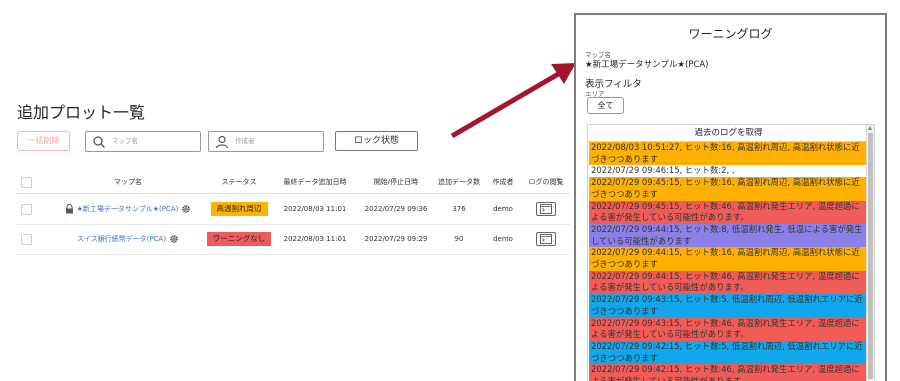 The height and width of the screenshot is (381, 900). I want to click on map-name-value: ★新工場データサンプル★(PCA), so click(647, 65).